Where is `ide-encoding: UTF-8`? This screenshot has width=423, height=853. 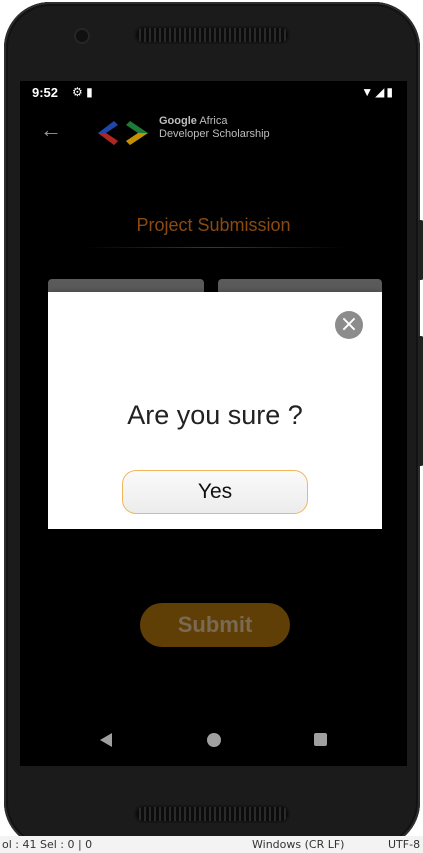
ide-encoding: UTF-8 is located at coordinates (404, 844).